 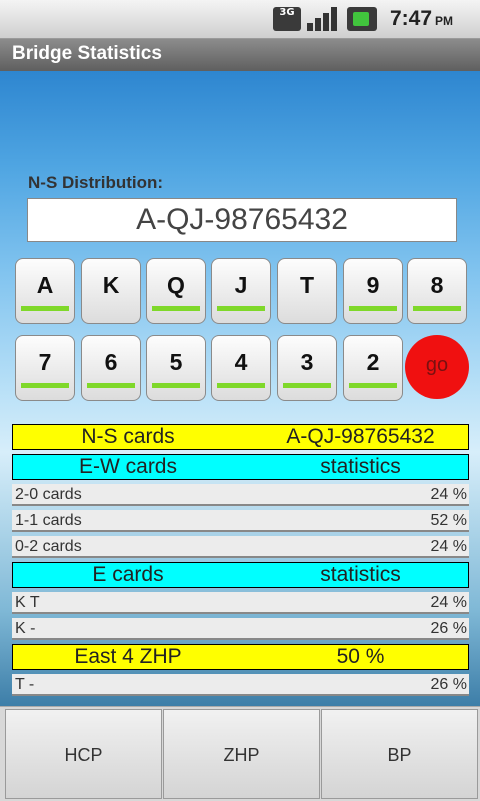 I want to click on go-button: go, so click(x=437, y=367).